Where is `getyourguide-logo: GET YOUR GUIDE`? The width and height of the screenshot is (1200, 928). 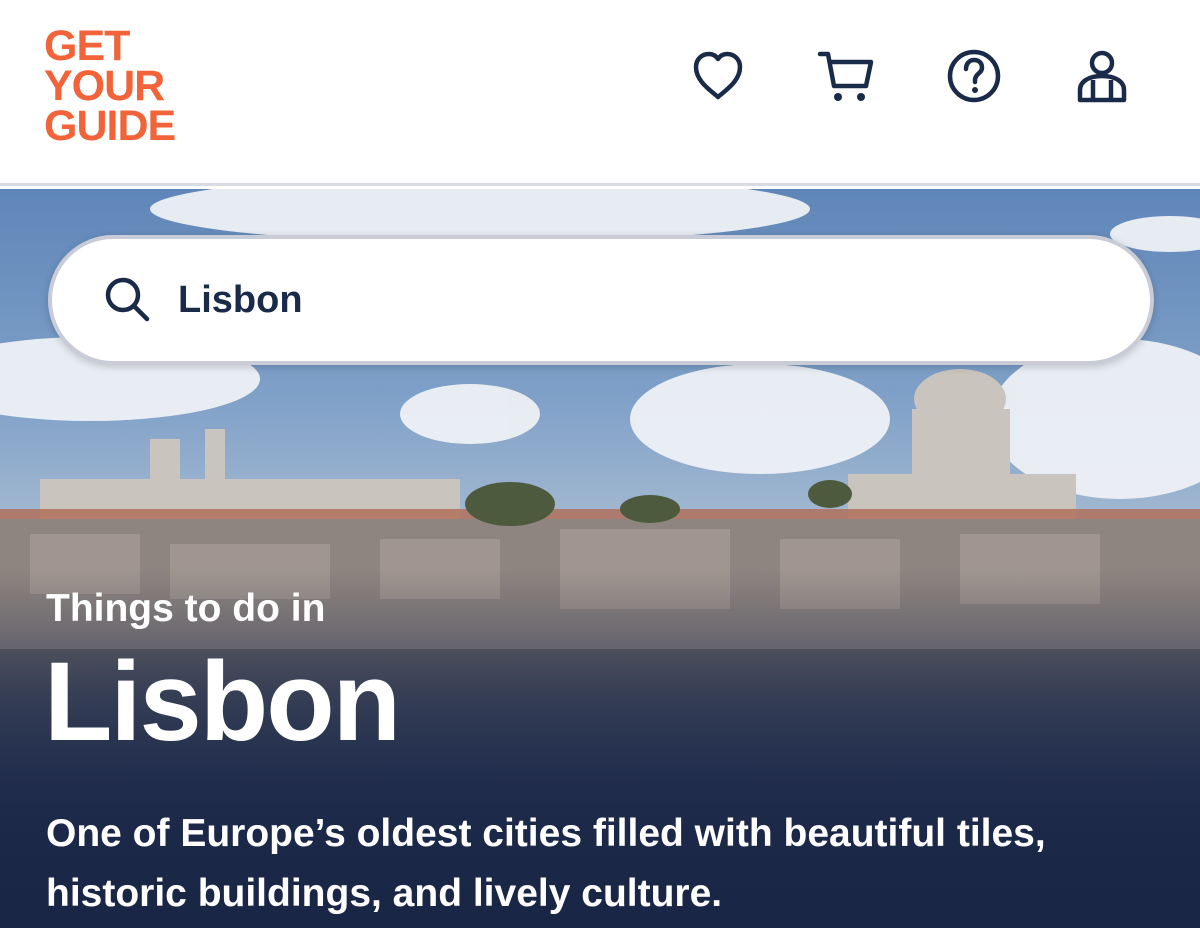 getyourguide-logo: GET YOUR GUIDE is located at coordinates (129, 86).